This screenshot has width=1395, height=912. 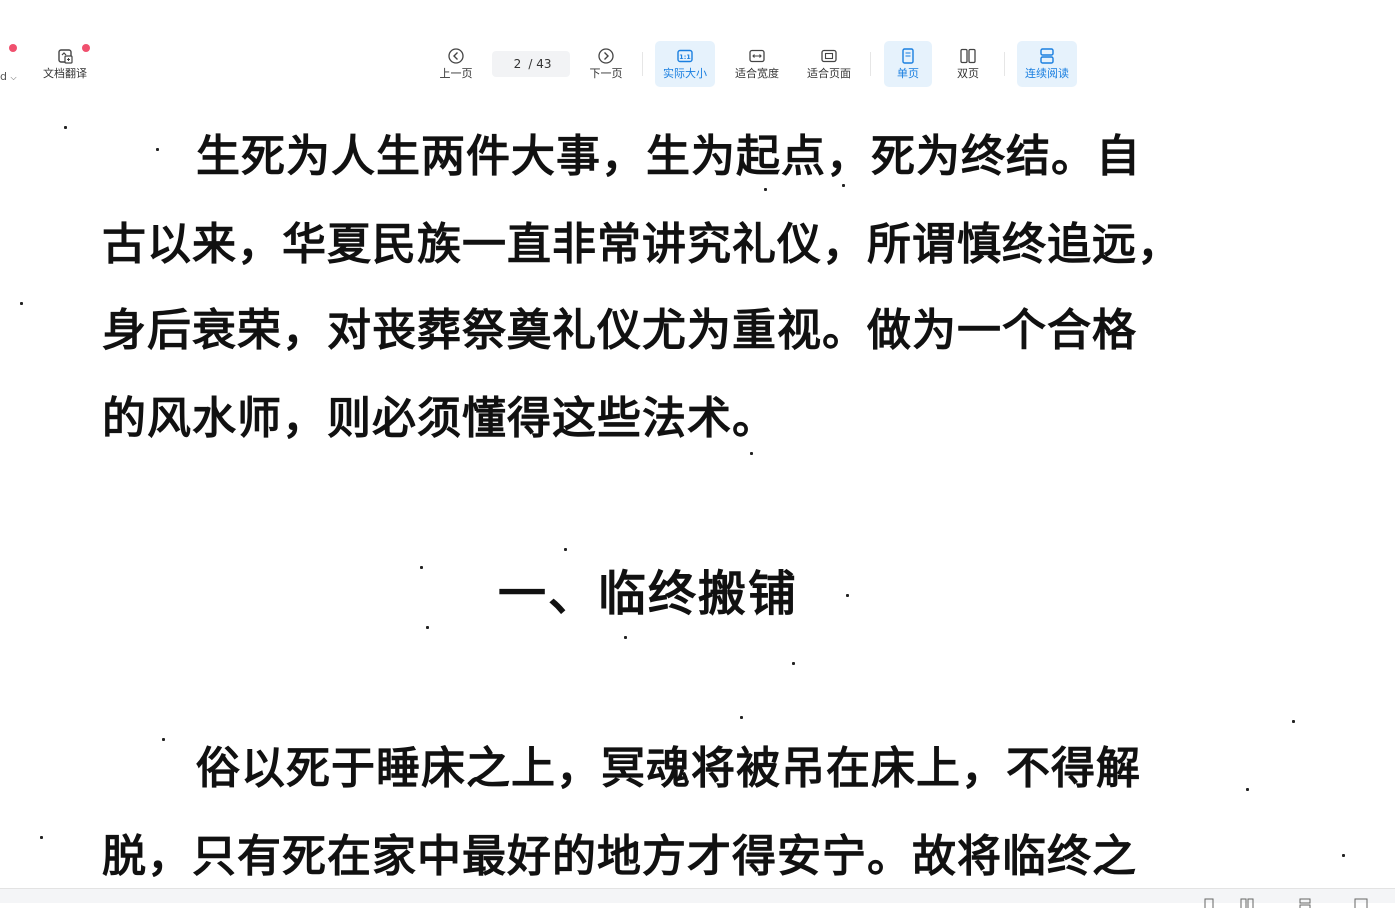 I want to click on single-page-label: 单页, so click(x=908, y=73).